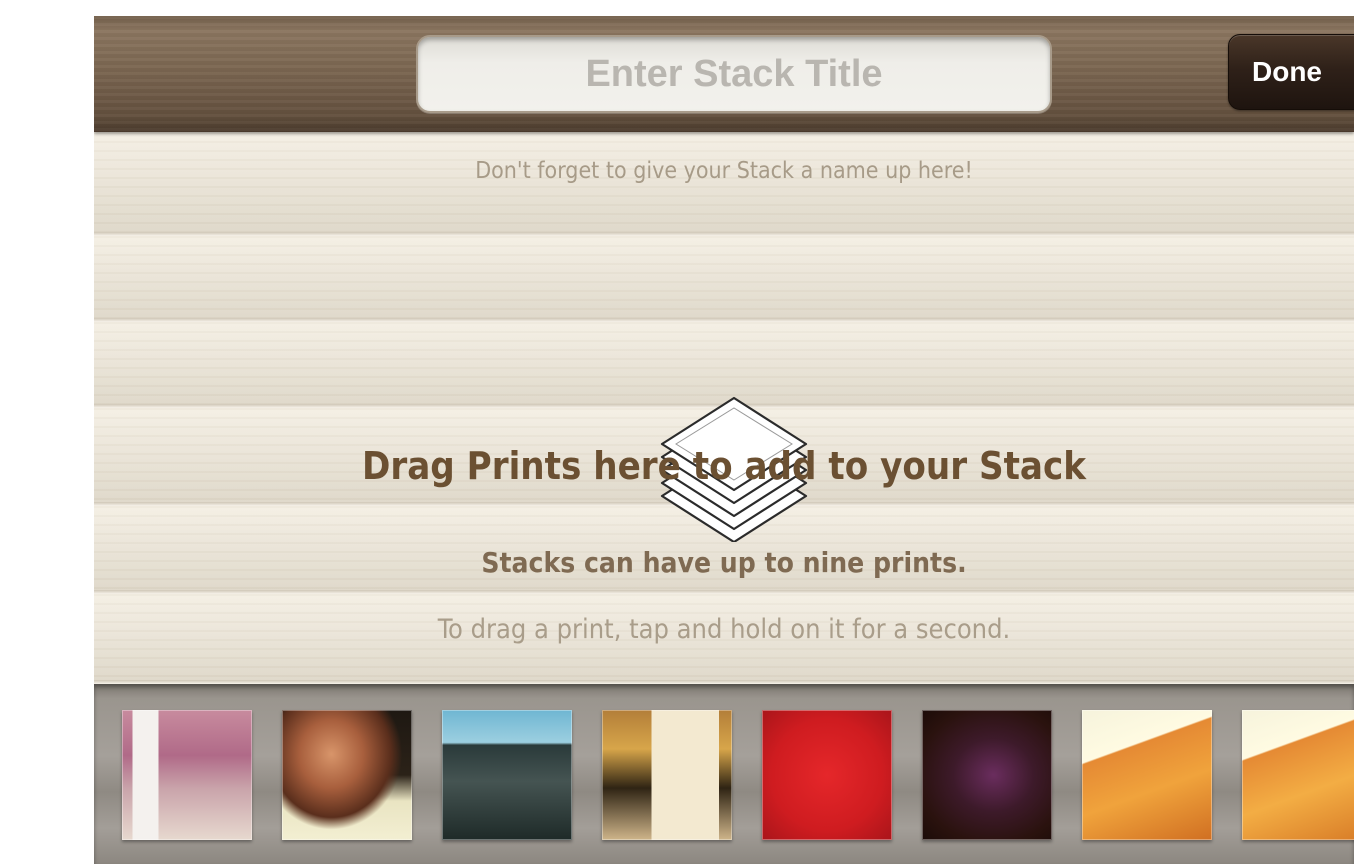 This screenshot has width=1354, height=864. What do you see at coordinates (723, 466) in the screenshot?
I see `drag-instructions-heading: Drag Prints here to add to your Stack` at bounding box center [723, 466].